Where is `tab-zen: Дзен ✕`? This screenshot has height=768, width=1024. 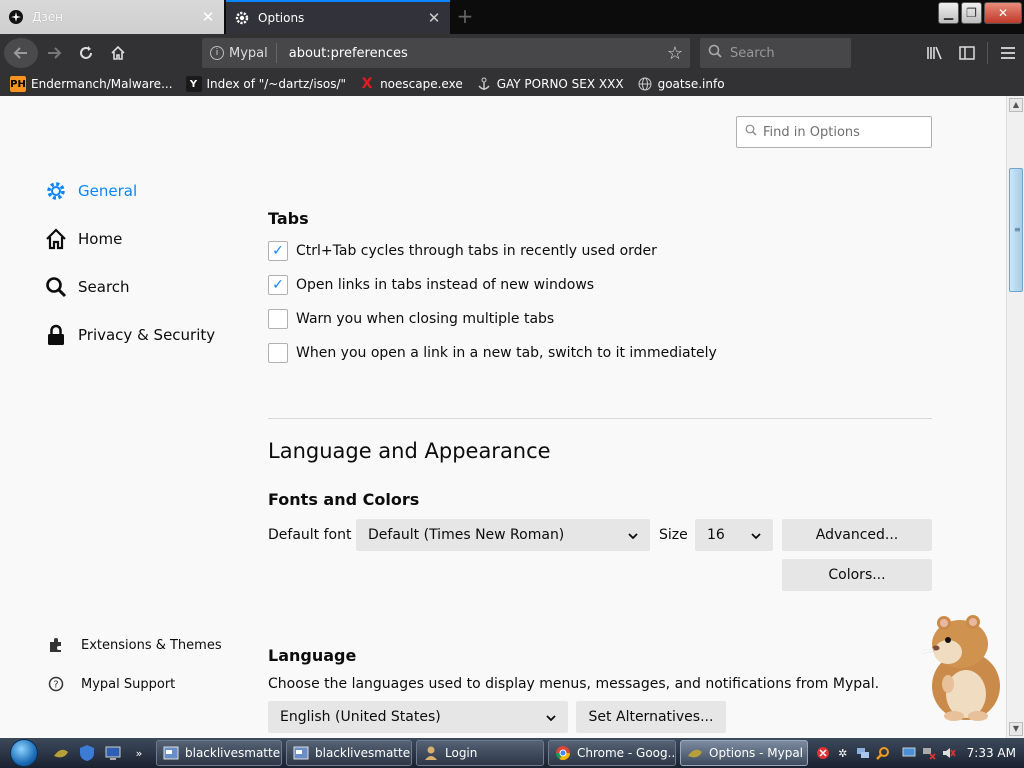
tab-zen: Дзен ✕ is located at coordinates (112, 17).